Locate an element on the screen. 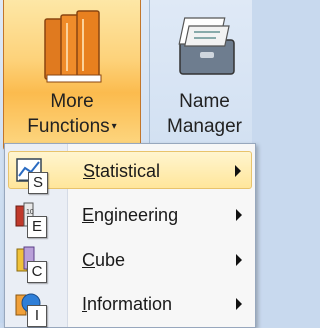 The width and height of the screenshot is (320, 328). keytip-i: I is located at coordinates (37, 316).